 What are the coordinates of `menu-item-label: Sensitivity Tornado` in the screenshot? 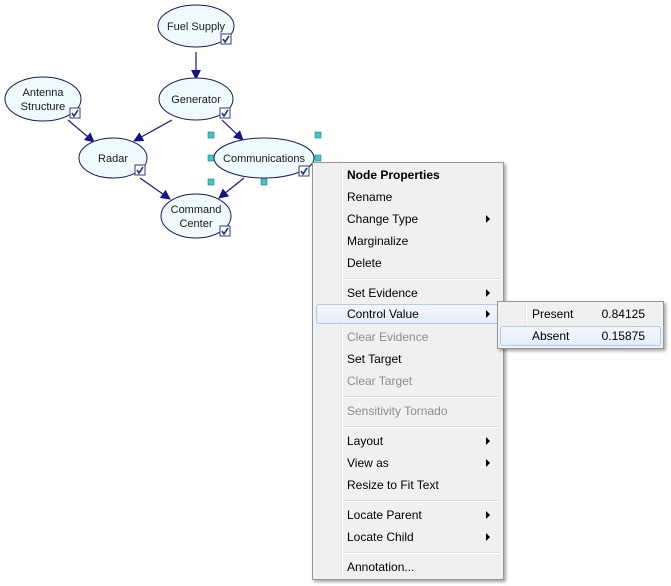 It's located at (397, 411).